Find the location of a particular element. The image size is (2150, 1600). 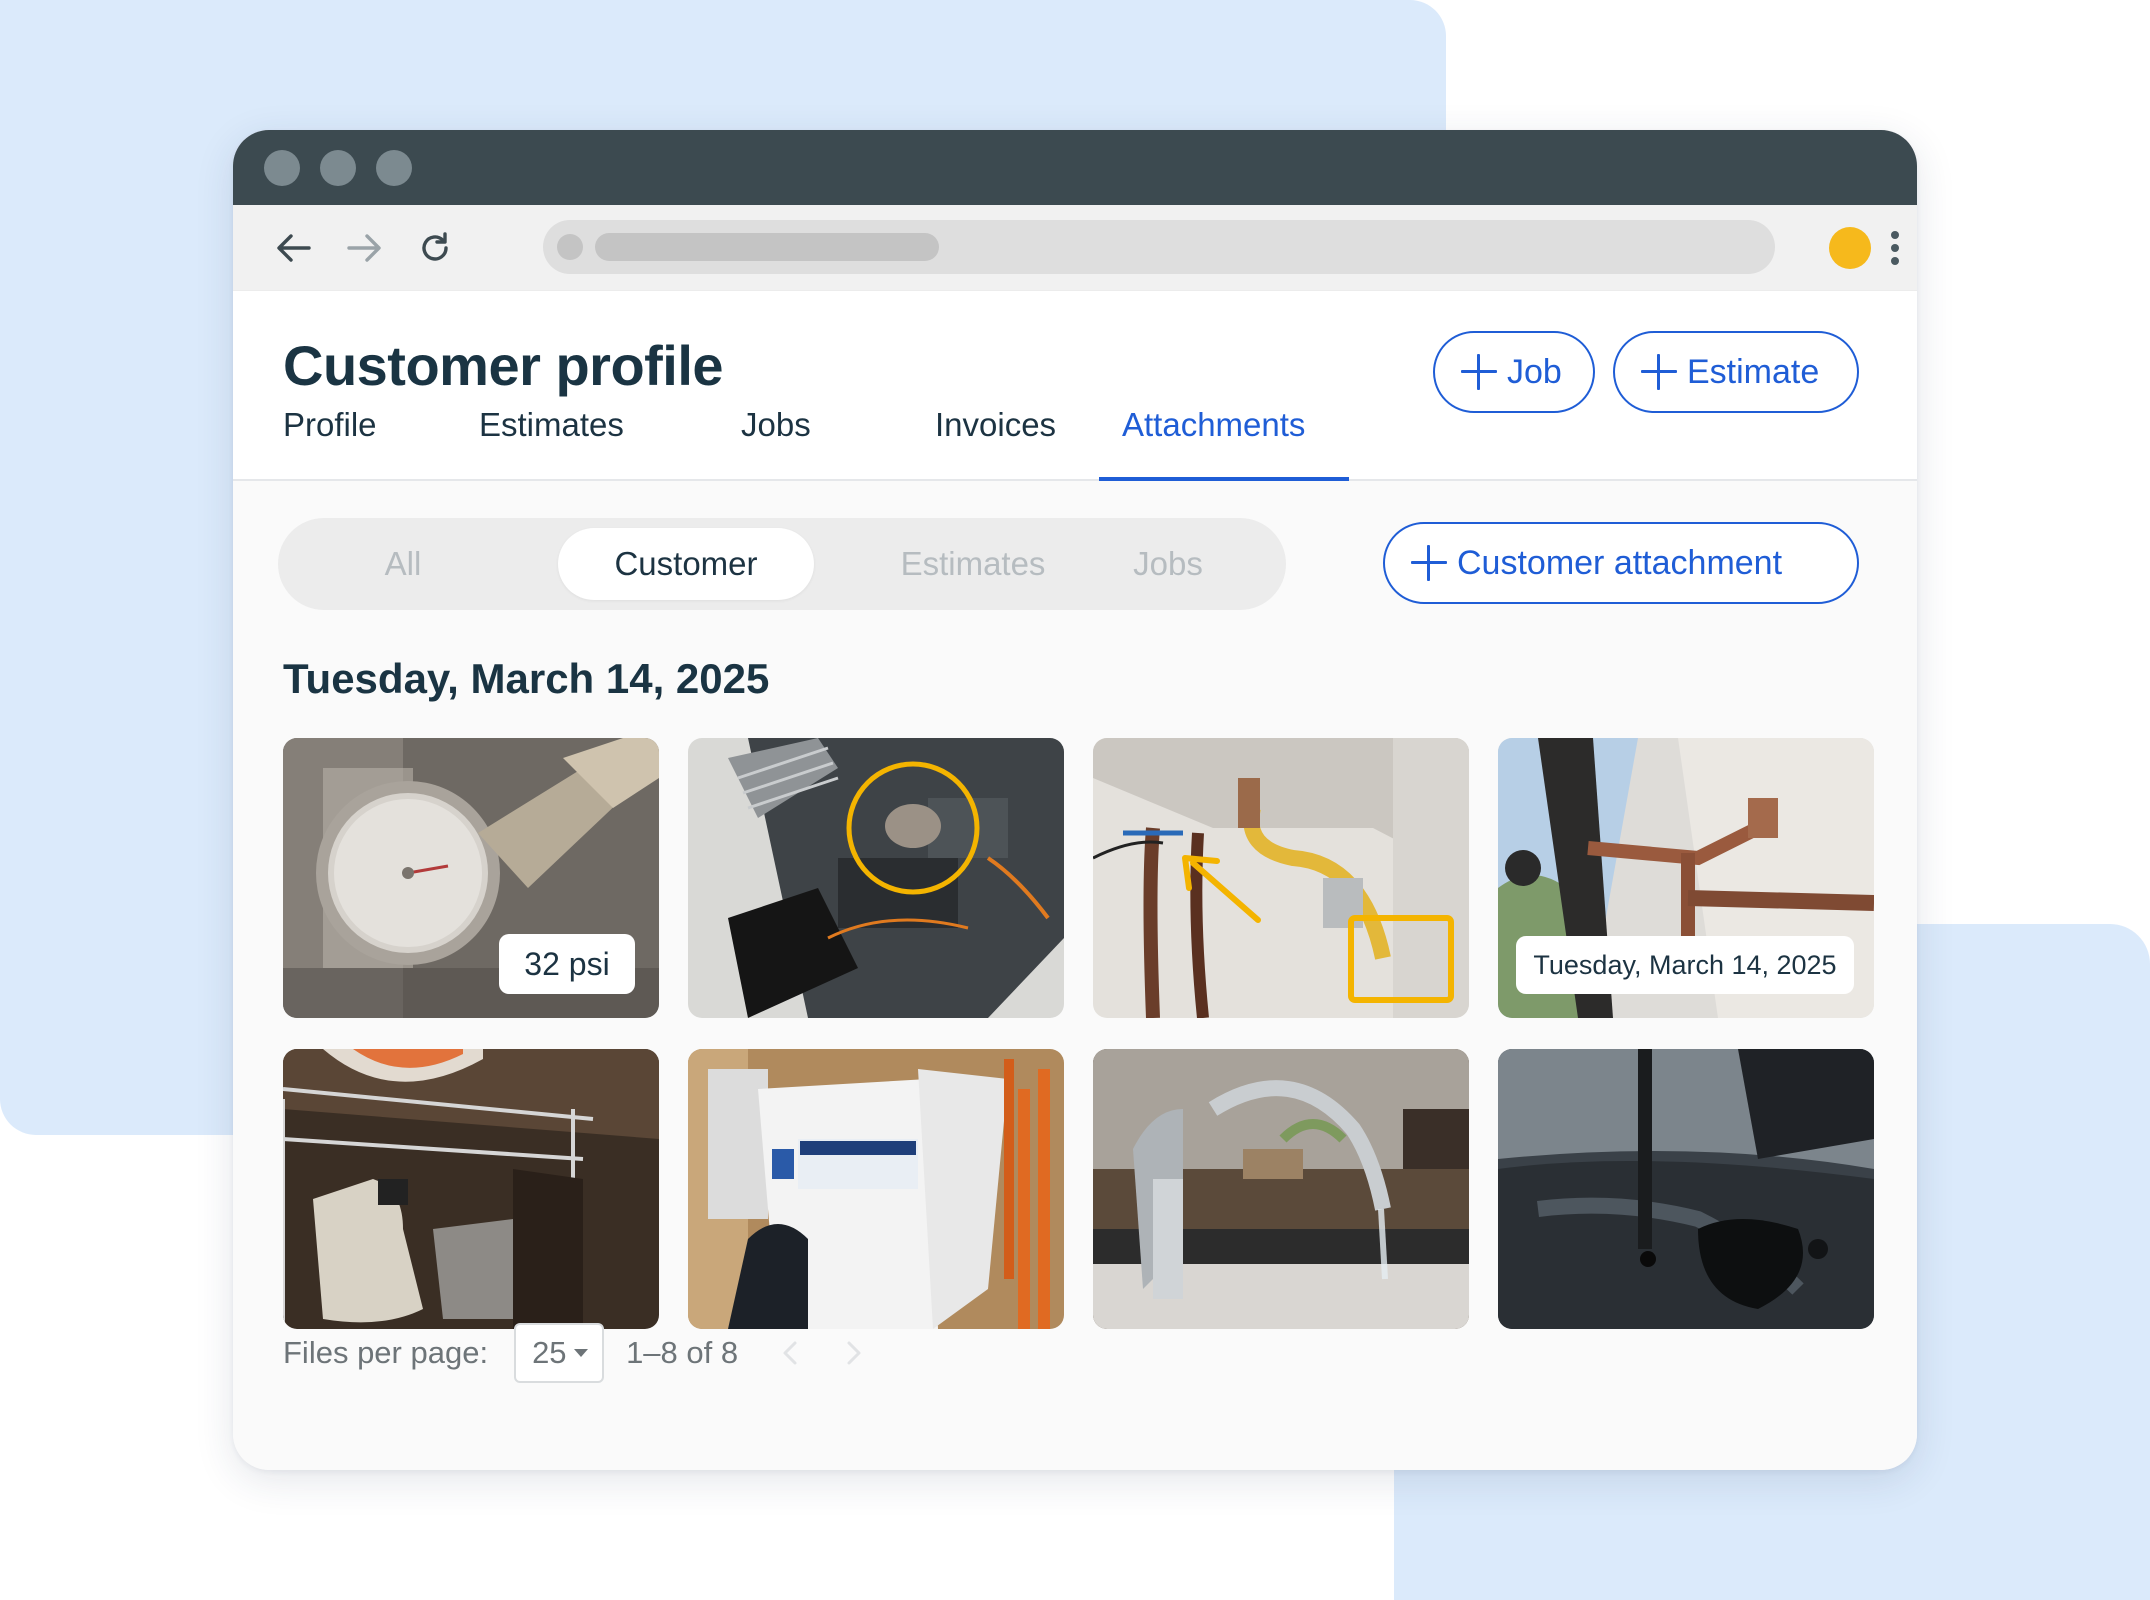

files-per-page-select: 25 is located at coordinates (559, 1353).